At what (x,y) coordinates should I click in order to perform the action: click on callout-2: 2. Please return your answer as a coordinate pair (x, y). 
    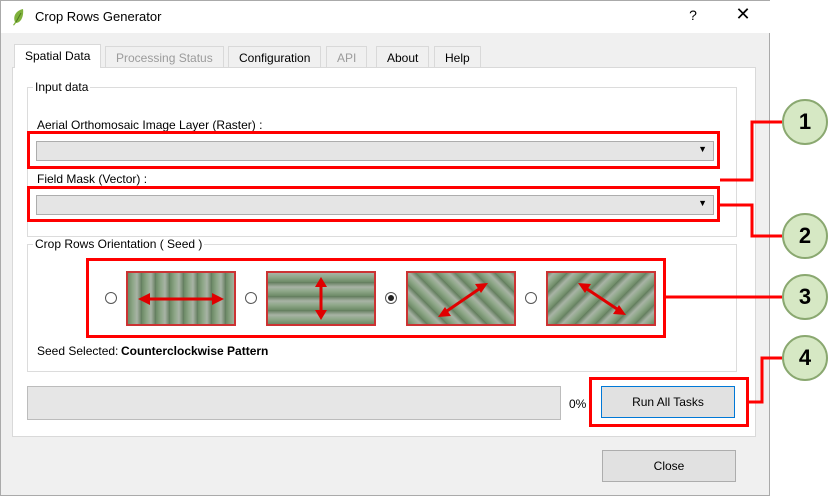
    Looking at the image, I should click on (805, 236).